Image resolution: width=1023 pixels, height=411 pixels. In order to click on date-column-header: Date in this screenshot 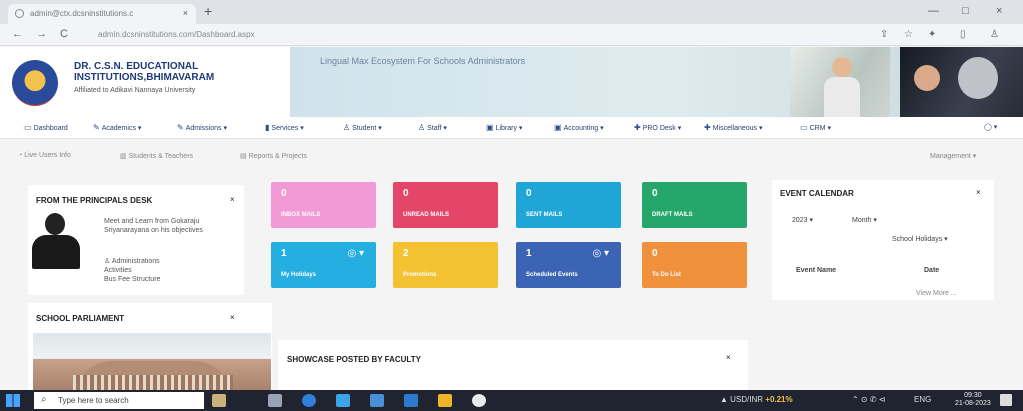, I will do `click(932, 270)`.